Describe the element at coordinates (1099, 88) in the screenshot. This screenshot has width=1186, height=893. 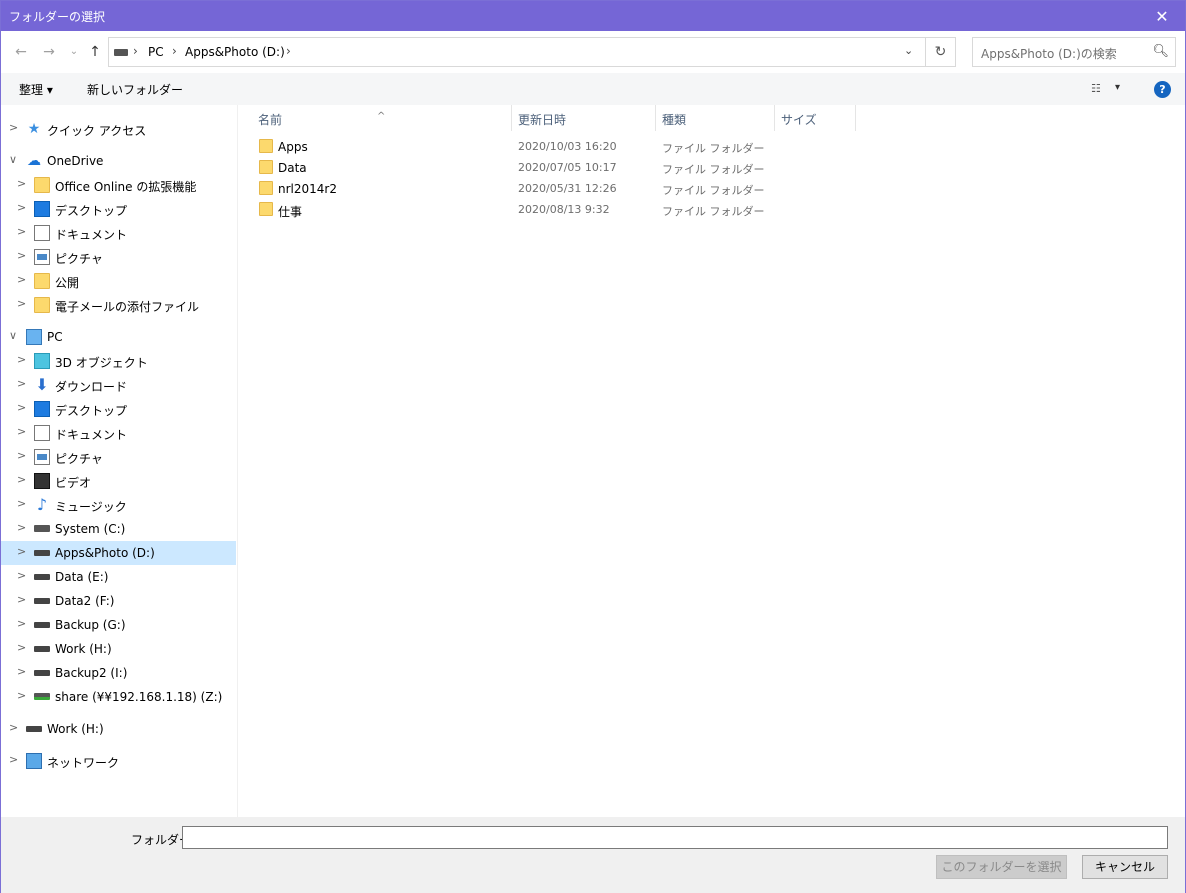
I see `view-options-icon: ☷` at that location.